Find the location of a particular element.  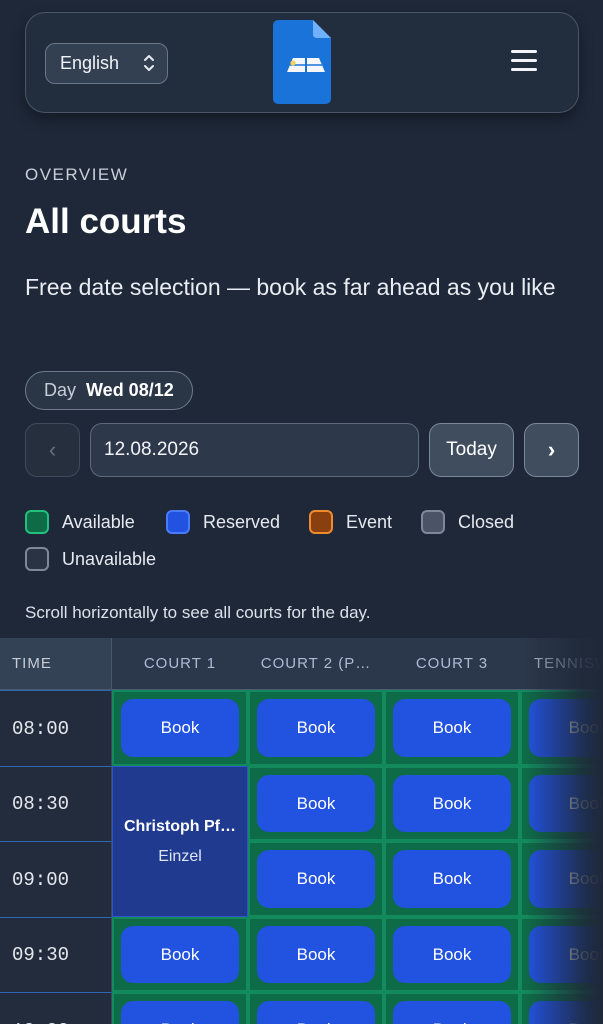

next-day-button: › is located at coordinates (551, 450).